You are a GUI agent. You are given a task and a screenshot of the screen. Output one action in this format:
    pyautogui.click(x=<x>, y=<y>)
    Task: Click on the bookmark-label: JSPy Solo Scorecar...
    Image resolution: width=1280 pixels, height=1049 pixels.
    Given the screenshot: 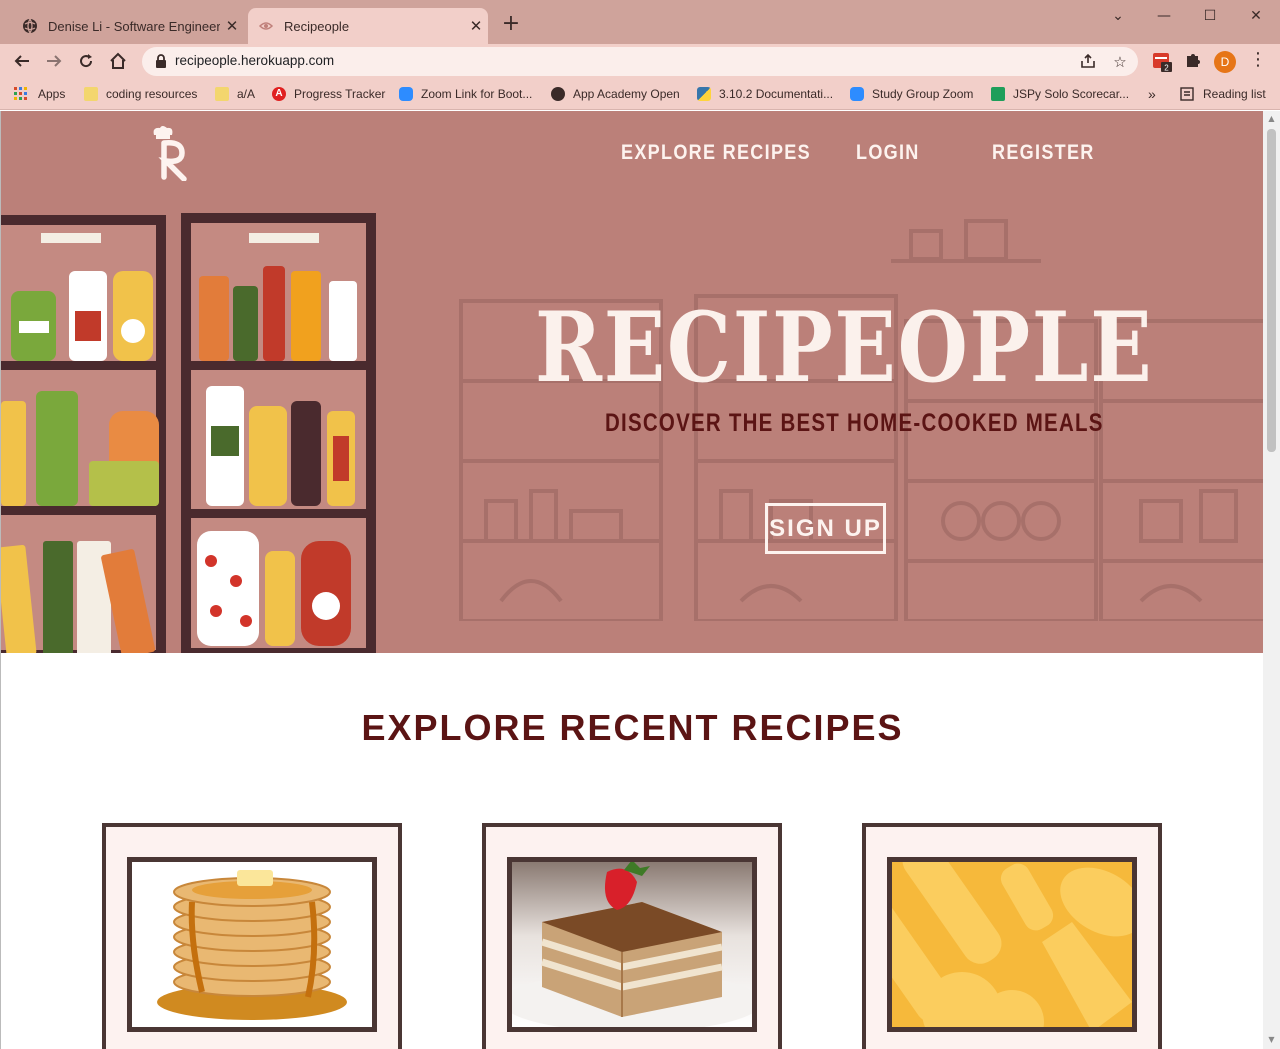 What is the action you would take?
    pyautogui.click(x=1071, y=94)
    